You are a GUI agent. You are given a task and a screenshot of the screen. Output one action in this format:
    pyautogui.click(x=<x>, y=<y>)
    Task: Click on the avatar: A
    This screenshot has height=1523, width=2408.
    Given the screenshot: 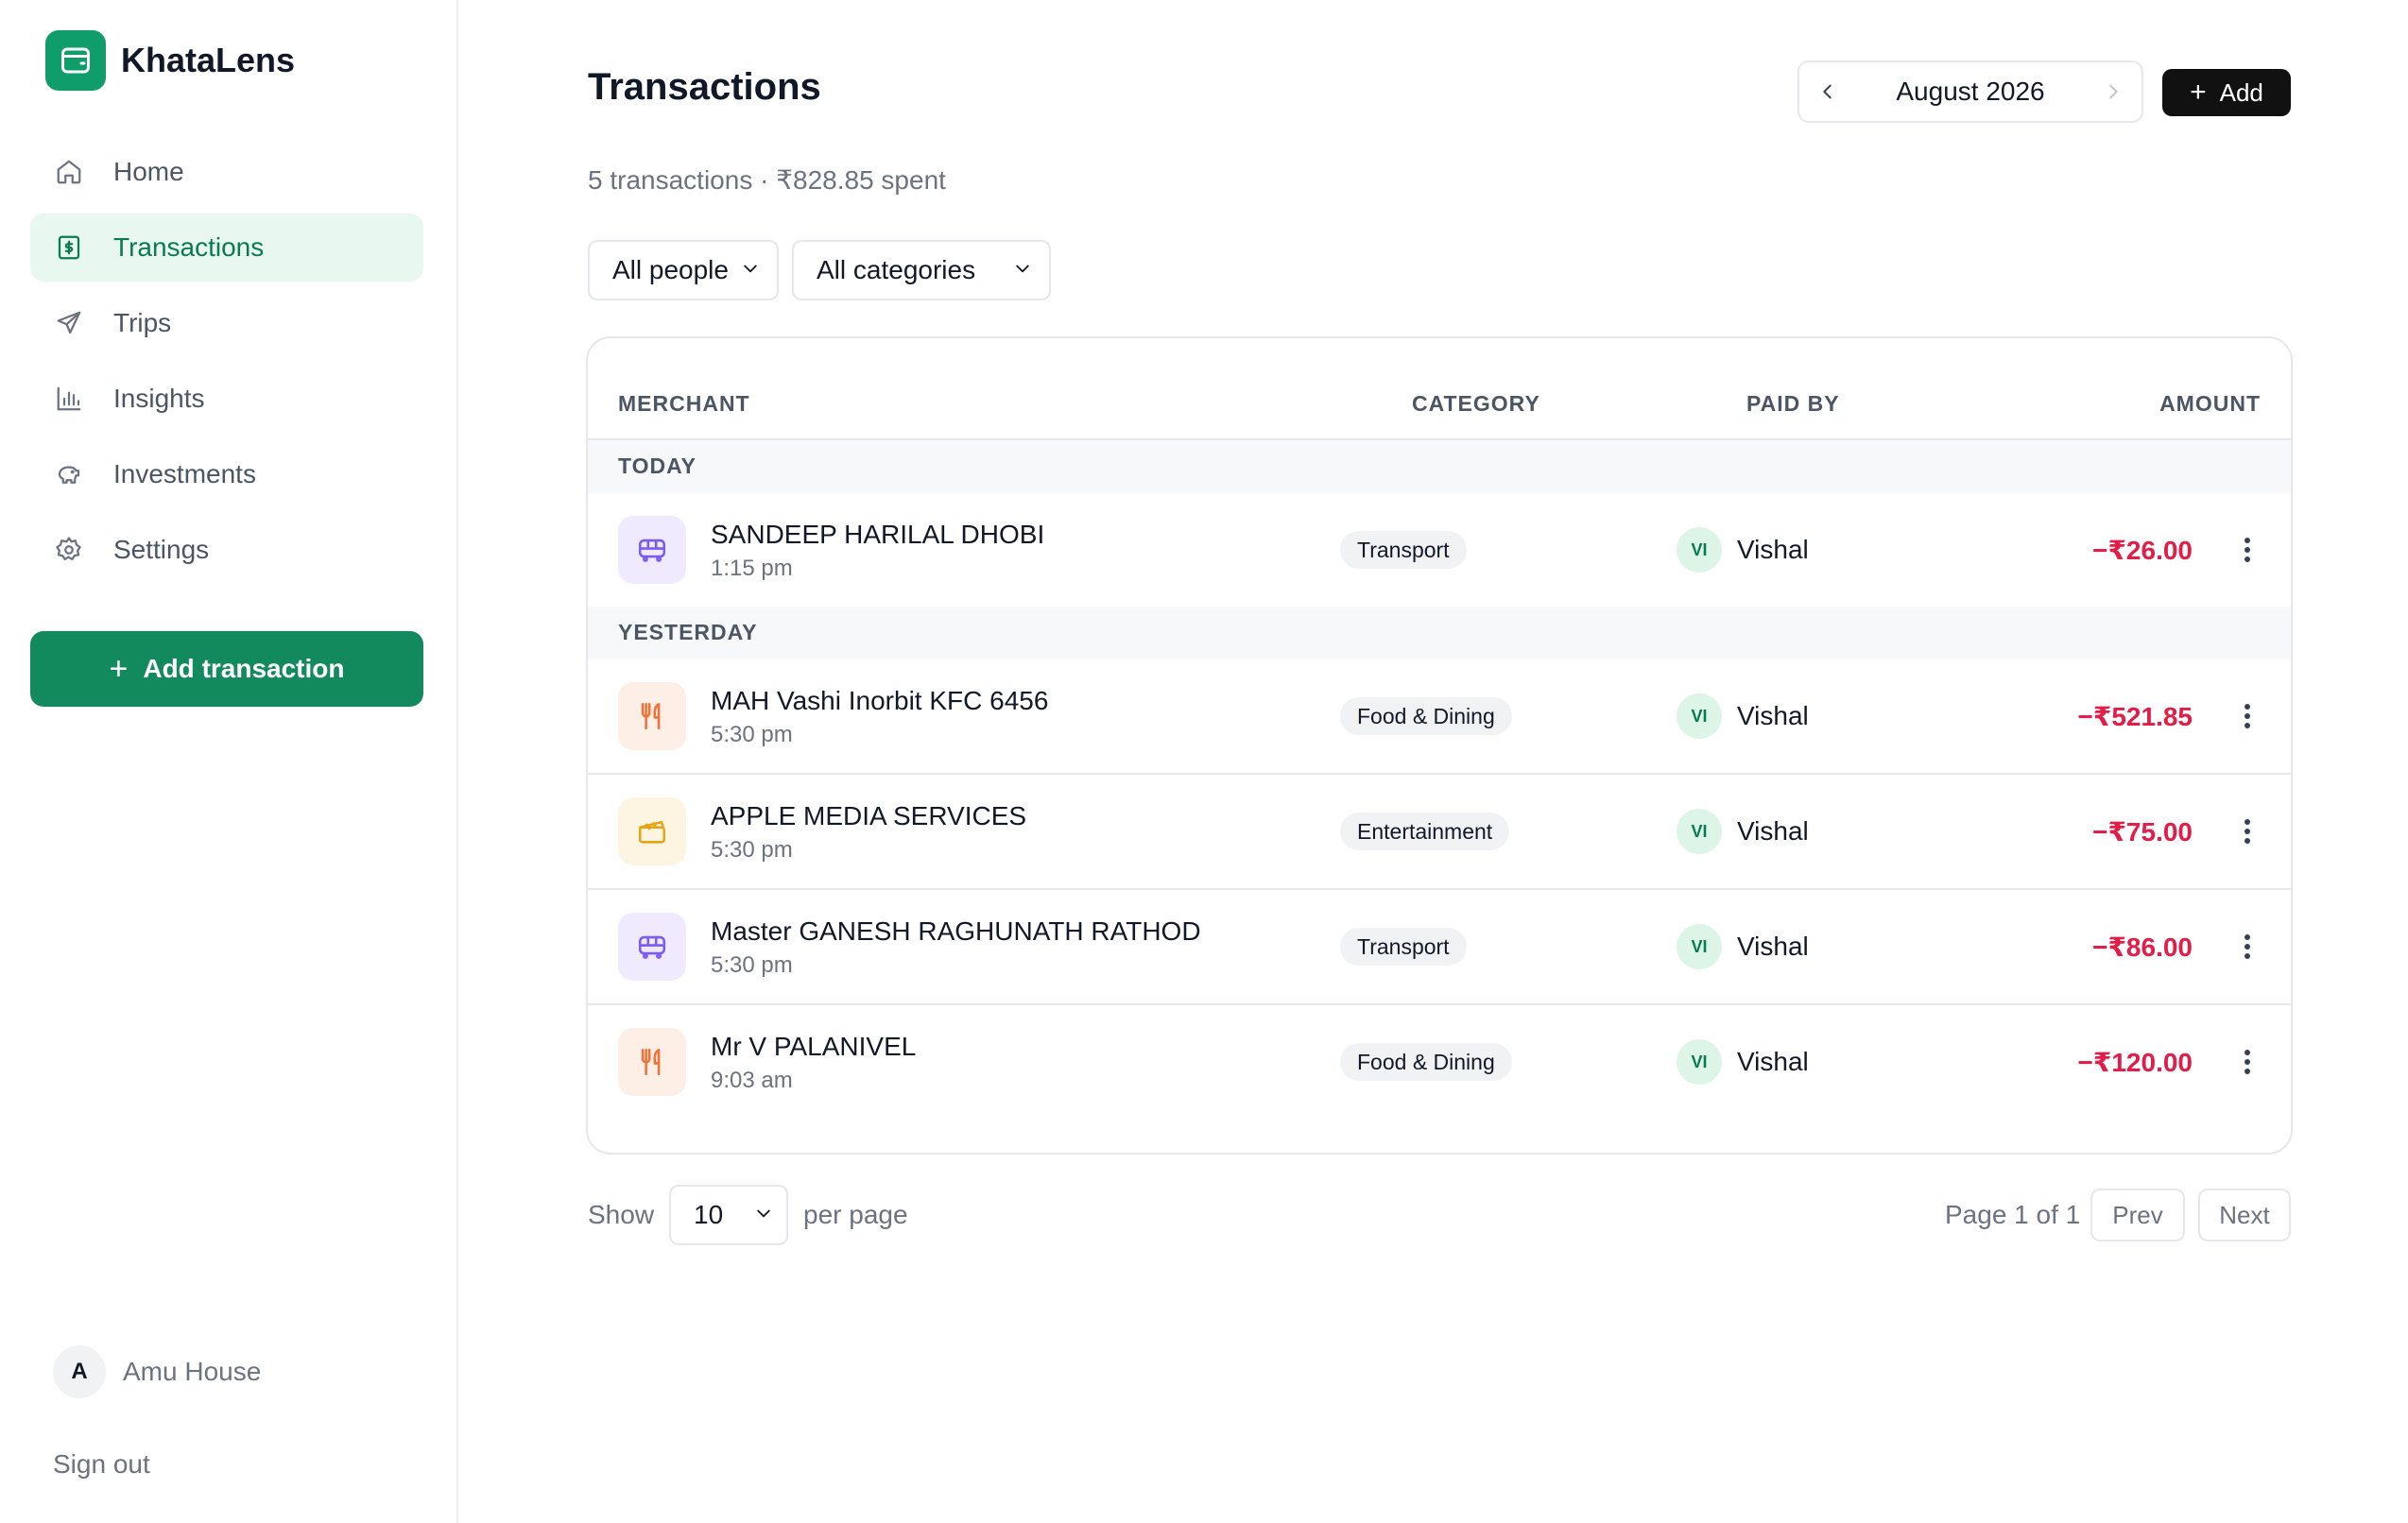 What is the action you would take?
    pyautogui.click(x=80, y=1371)
    